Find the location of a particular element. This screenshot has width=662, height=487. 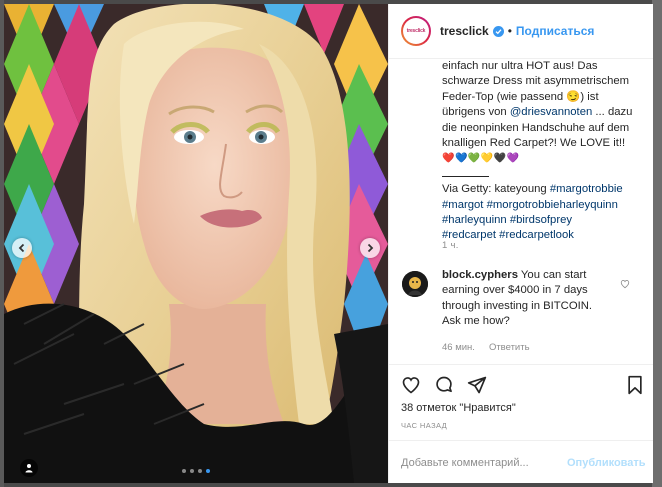

caption-credit: Via Getty: kateyoung #margotrobbie is located at coordinates (542, 189).